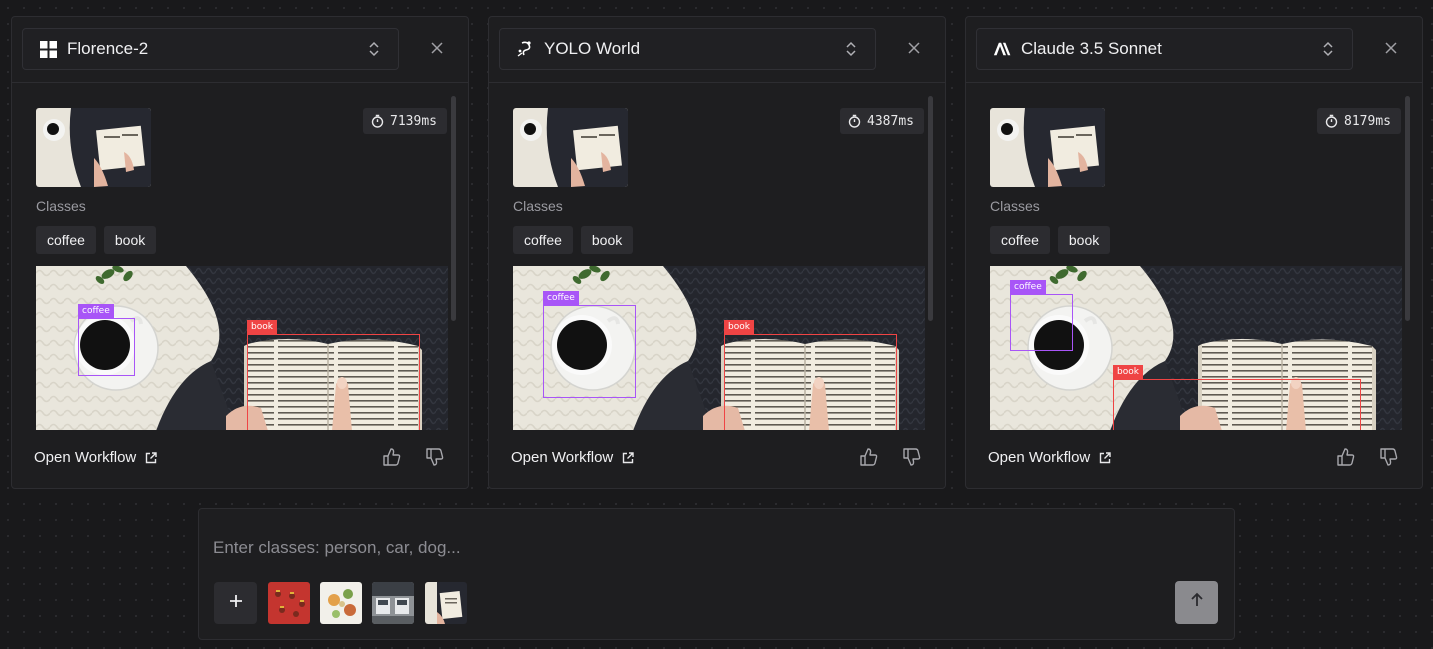 The width and height of the screenshot is (1433, 649). Describe the element at coordinates (446, 603) in the screenshot. I see `sample-image-book` at that location.